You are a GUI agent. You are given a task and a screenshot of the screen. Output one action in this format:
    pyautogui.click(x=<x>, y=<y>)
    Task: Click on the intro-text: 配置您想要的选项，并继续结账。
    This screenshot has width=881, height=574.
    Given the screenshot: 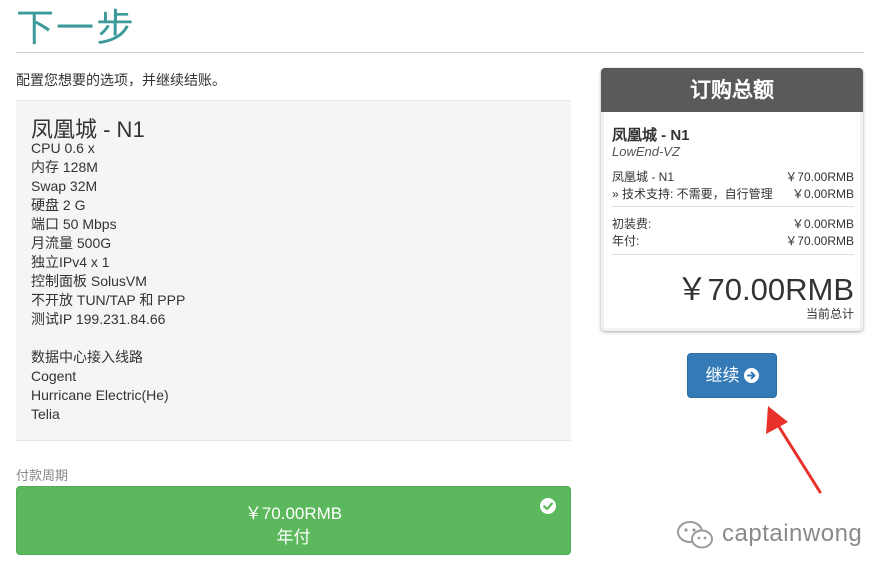 What is the action you would take?
    pyautogui.click(x=121, y=80)
    